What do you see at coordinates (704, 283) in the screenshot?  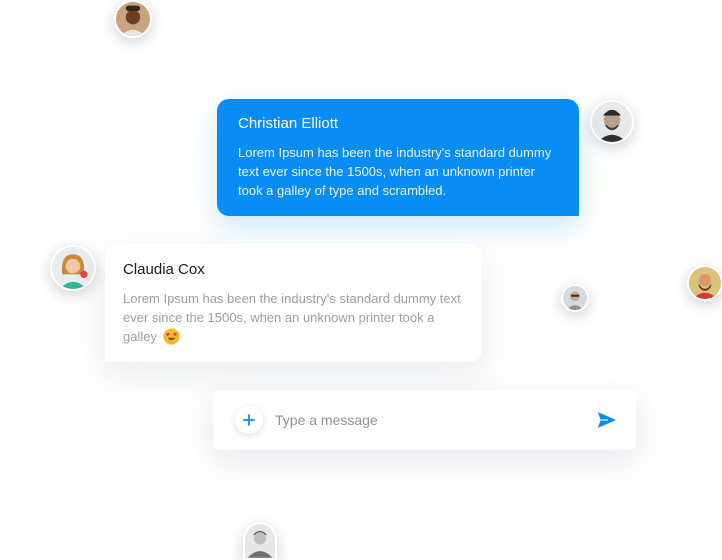 I see `avatar-far-right` at bounding box center [704, 283].